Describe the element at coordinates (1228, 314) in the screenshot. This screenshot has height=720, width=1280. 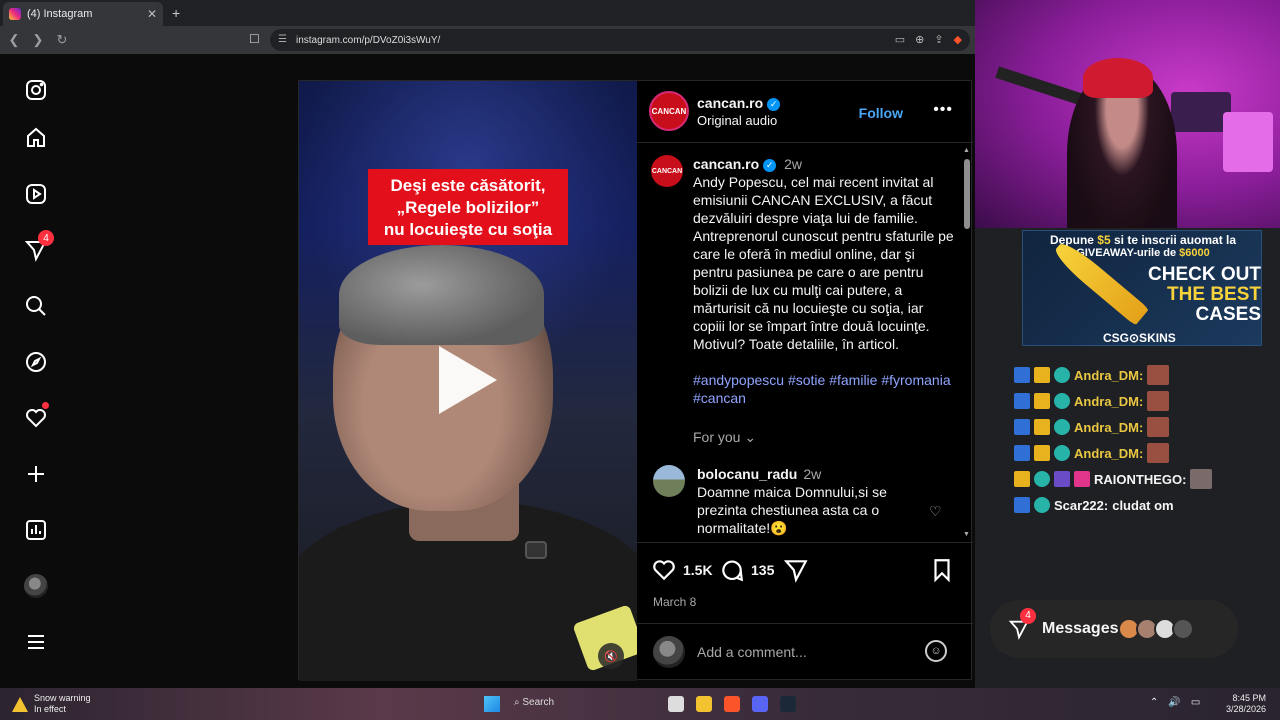
I see `ad-headline-3: CASES` at that location.